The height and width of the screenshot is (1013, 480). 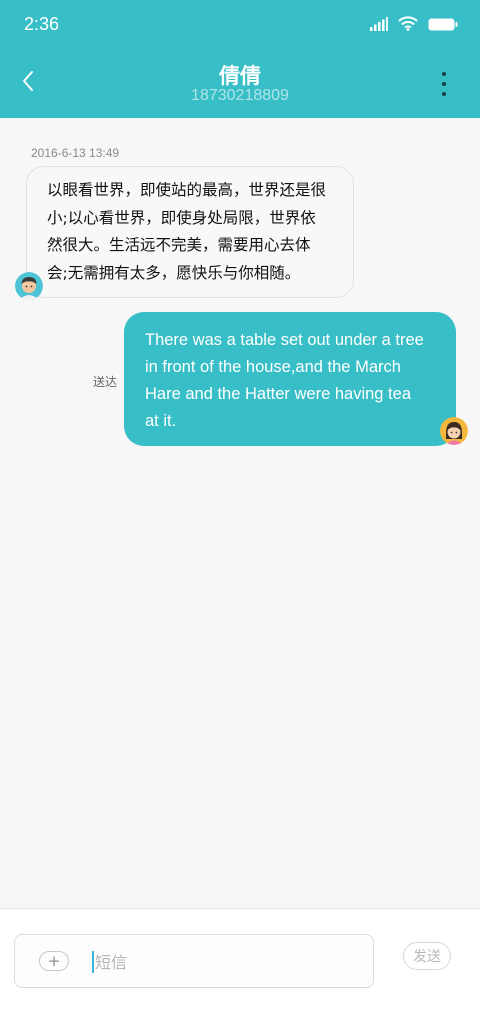 I want to click on message-line: at it., so click(x=161, y=421).